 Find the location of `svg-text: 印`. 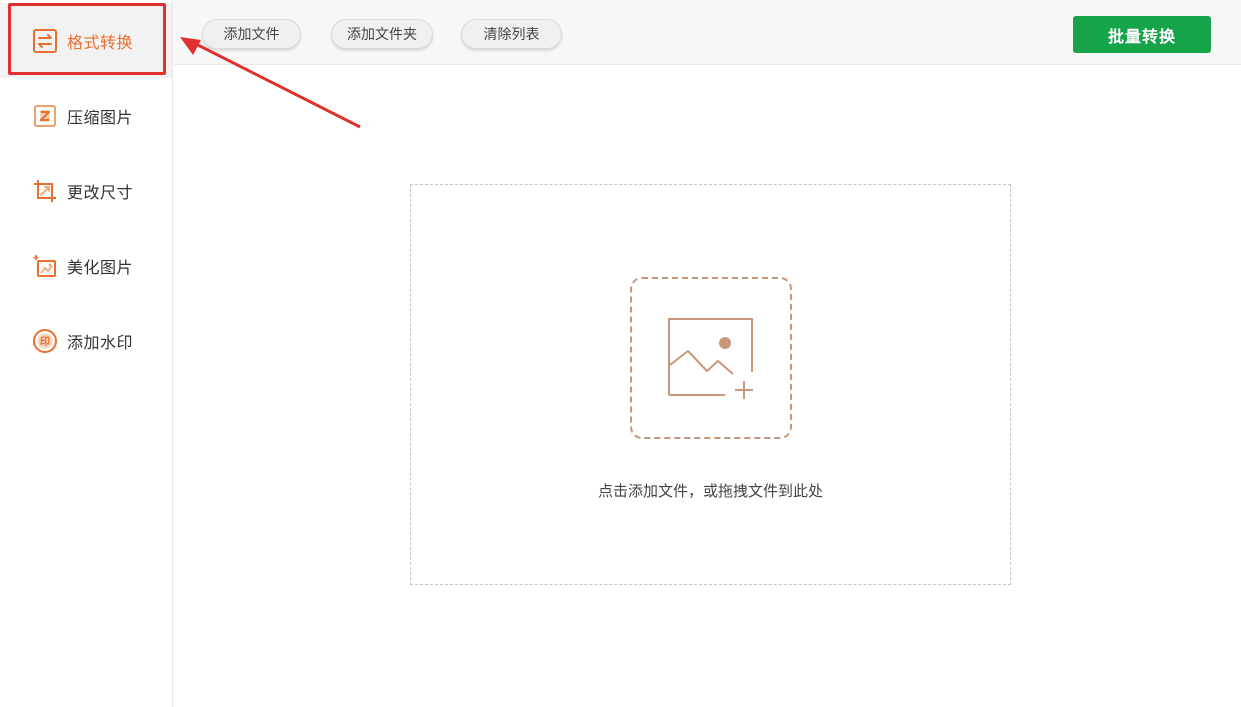

svg-text: 印 is located at coordinates (45, 342).